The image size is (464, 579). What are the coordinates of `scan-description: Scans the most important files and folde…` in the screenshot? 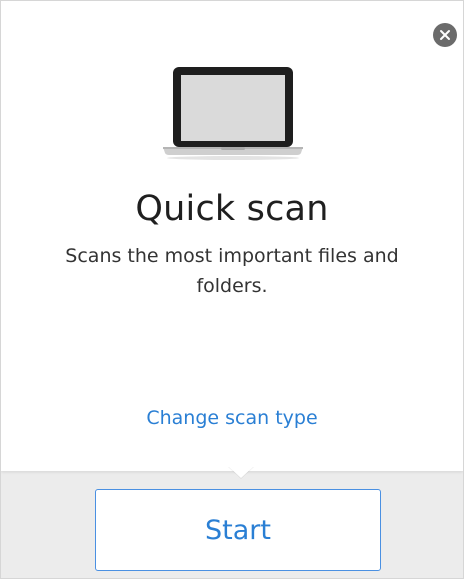 It's located at (232, 271).